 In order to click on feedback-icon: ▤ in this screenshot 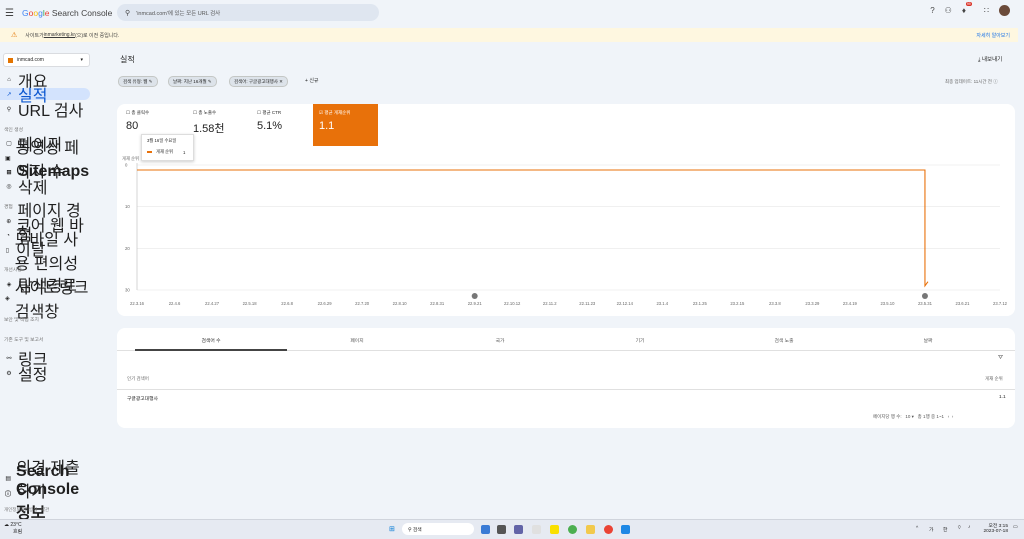, I will do `click(8, 478)`.